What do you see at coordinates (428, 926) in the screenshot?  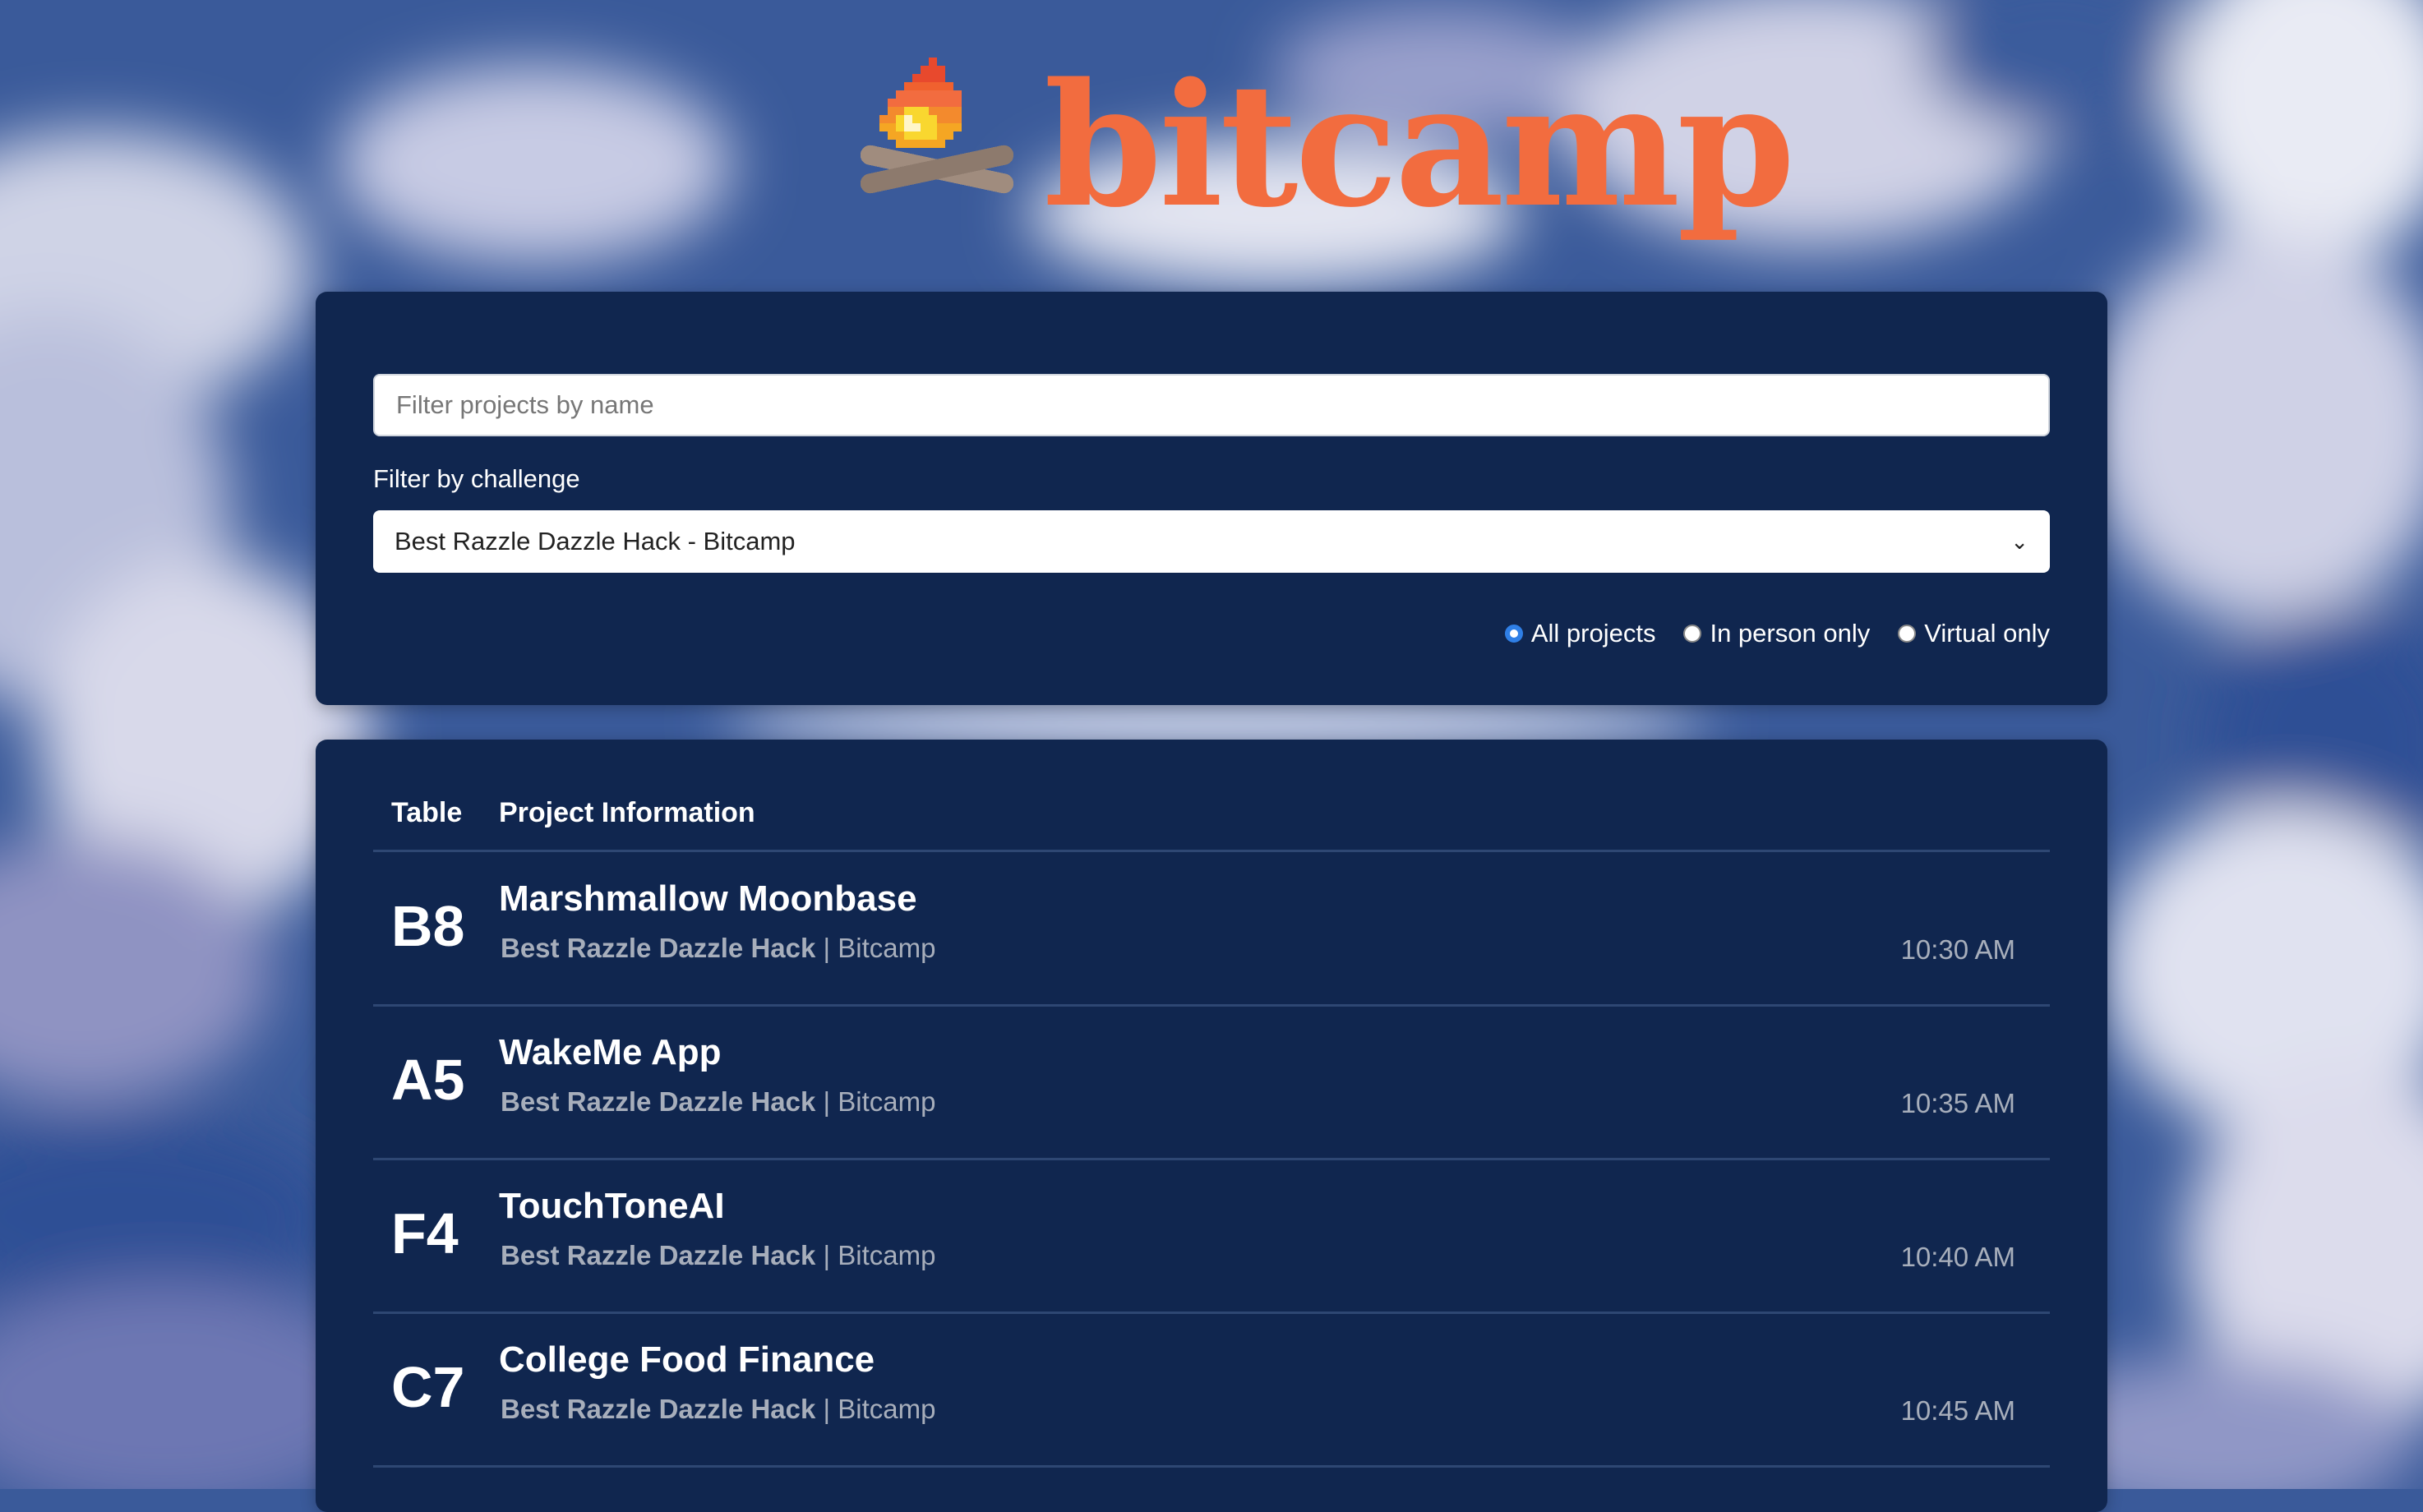 I see `table-number: B8` at bounding box center [428, 926].